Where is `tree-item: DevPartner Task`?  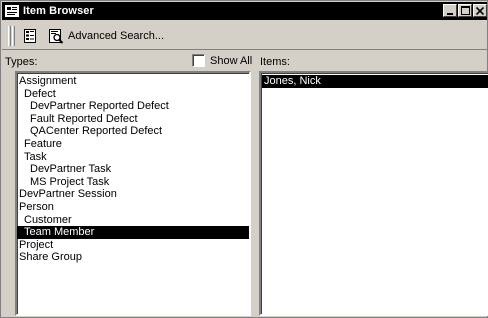
tree-item: DevPartner Task is located at coordinates (70, 169).